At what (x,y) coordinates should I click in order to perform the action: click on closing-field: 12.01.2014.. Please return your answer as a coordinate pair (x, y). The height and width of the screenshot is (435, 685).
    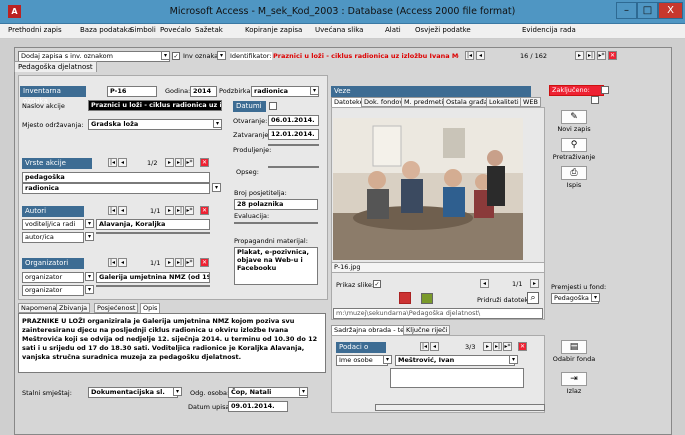
    Looking at the image, I should click on (293, 134).